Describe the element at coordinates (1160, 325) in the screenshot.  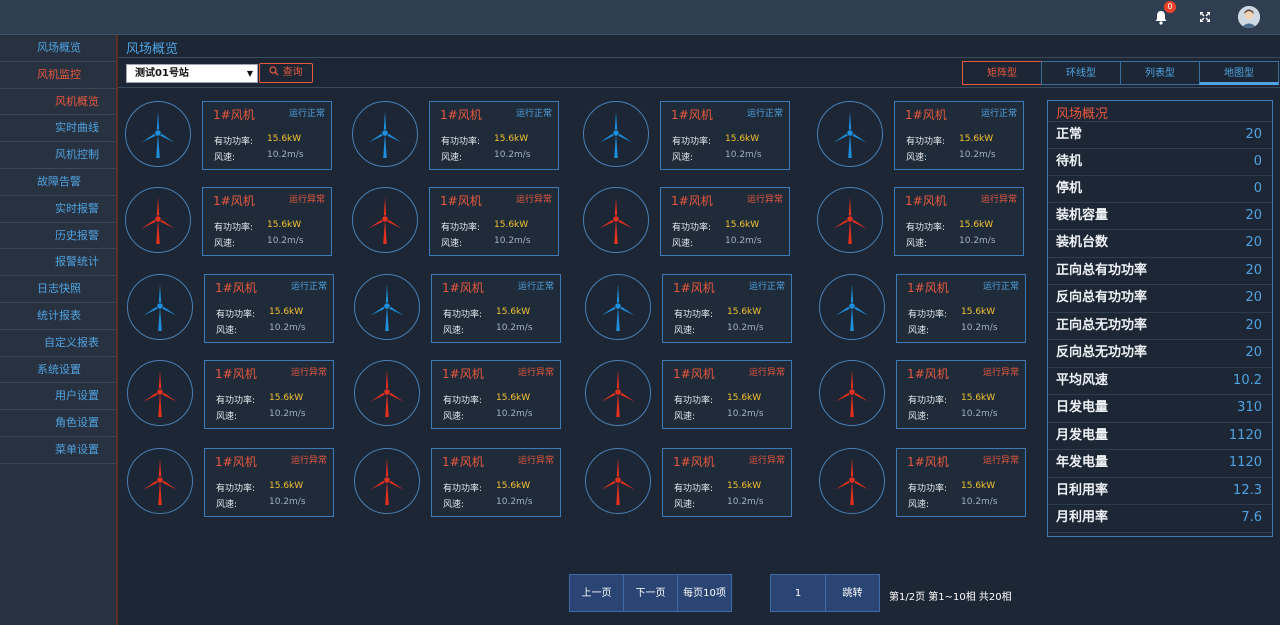
I see `overview-row: 正向总无功功率 20` at that location.